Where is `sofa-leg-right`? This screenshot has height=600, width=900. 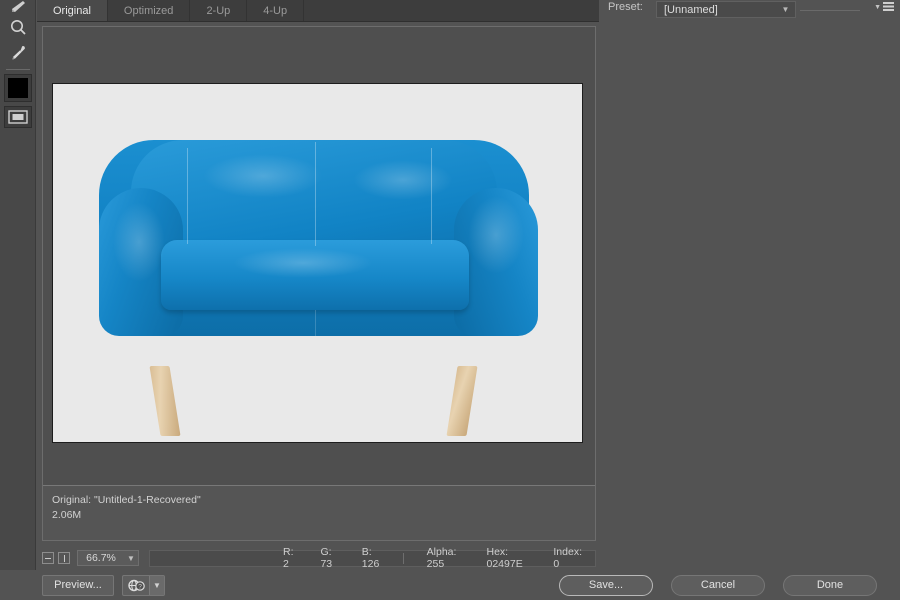
sofa-leg-right is located at coordinates (462, 401).